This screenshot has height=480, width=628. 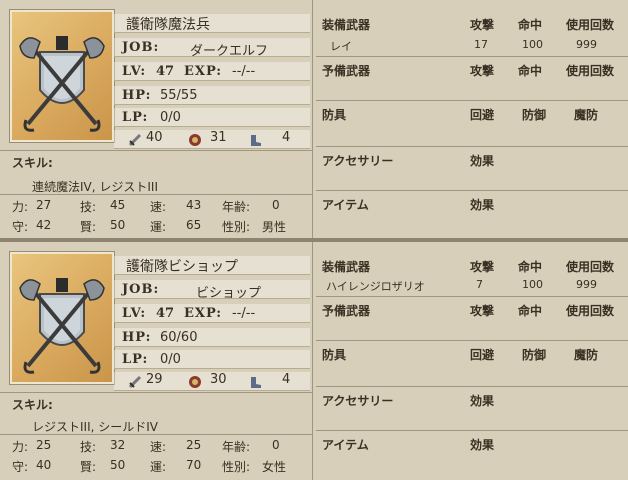 I want to click on stat-def-value: 40, so click(x=44, y=465).